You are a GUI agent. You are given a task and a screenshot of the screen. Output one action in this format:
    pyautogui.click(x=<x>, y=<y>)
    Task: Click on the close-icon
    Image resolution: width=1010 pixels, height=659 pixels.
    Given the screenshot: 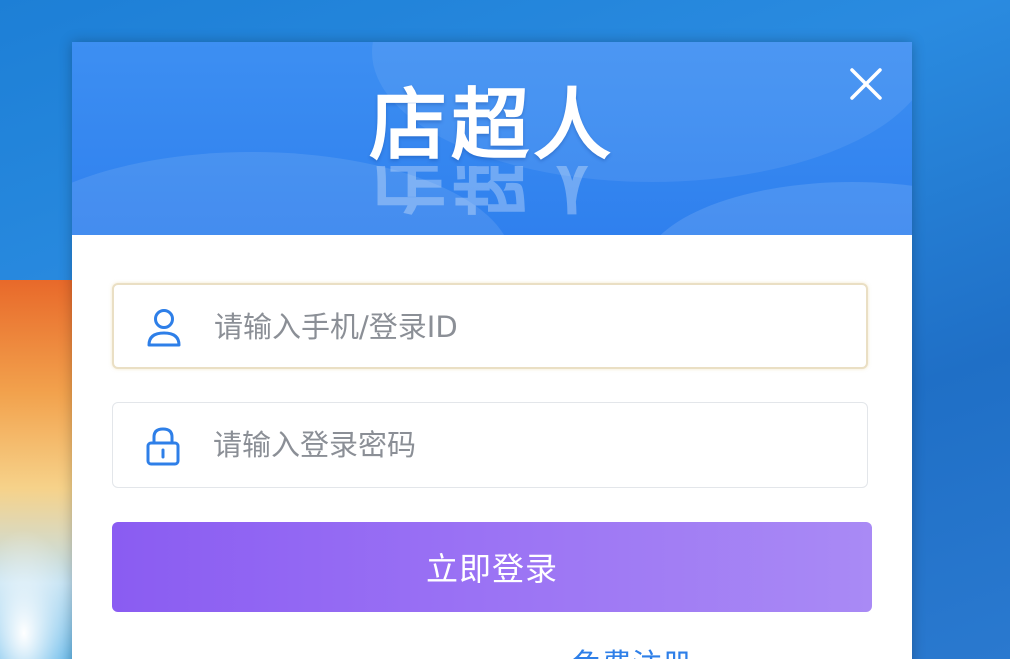 What is the action you would take?
    pyautogui.click(x=866, y=84)
    